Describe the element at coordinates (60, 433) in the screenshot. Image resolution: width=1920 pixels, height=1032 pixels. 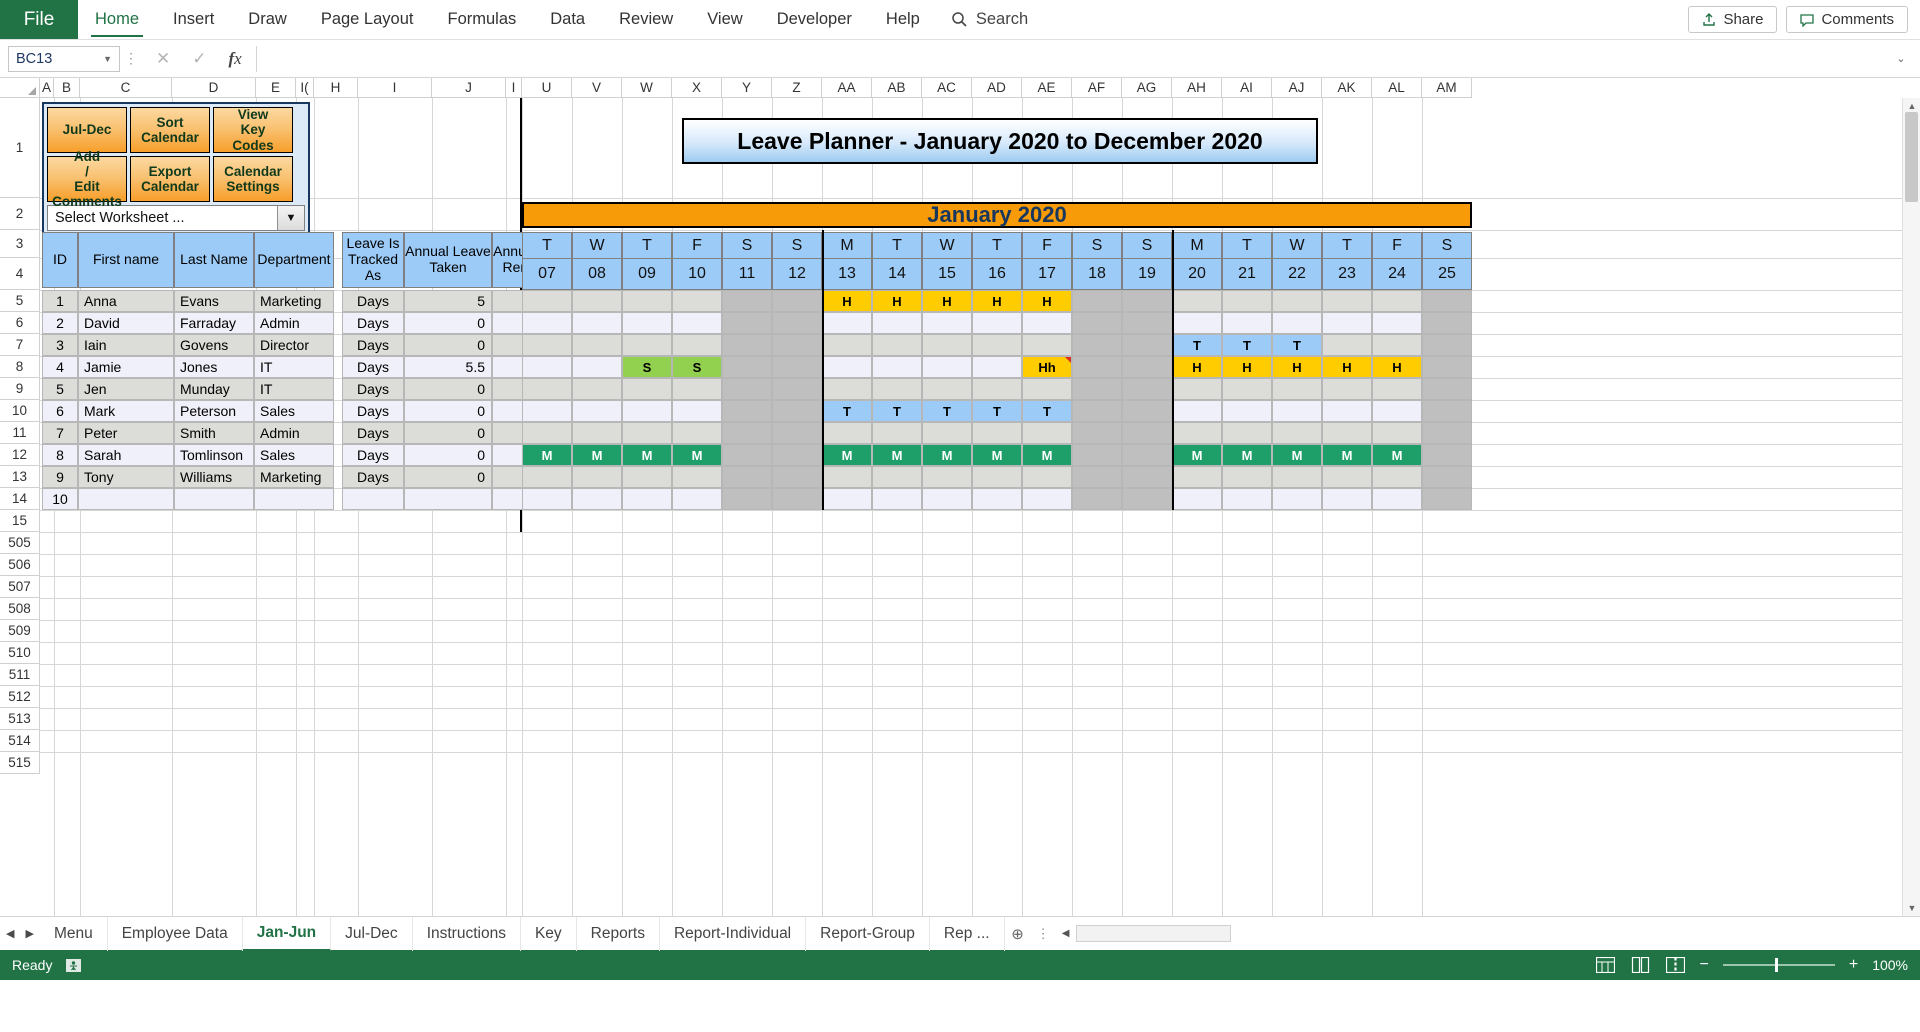
I see `employee-cell-id: 7` at that location.